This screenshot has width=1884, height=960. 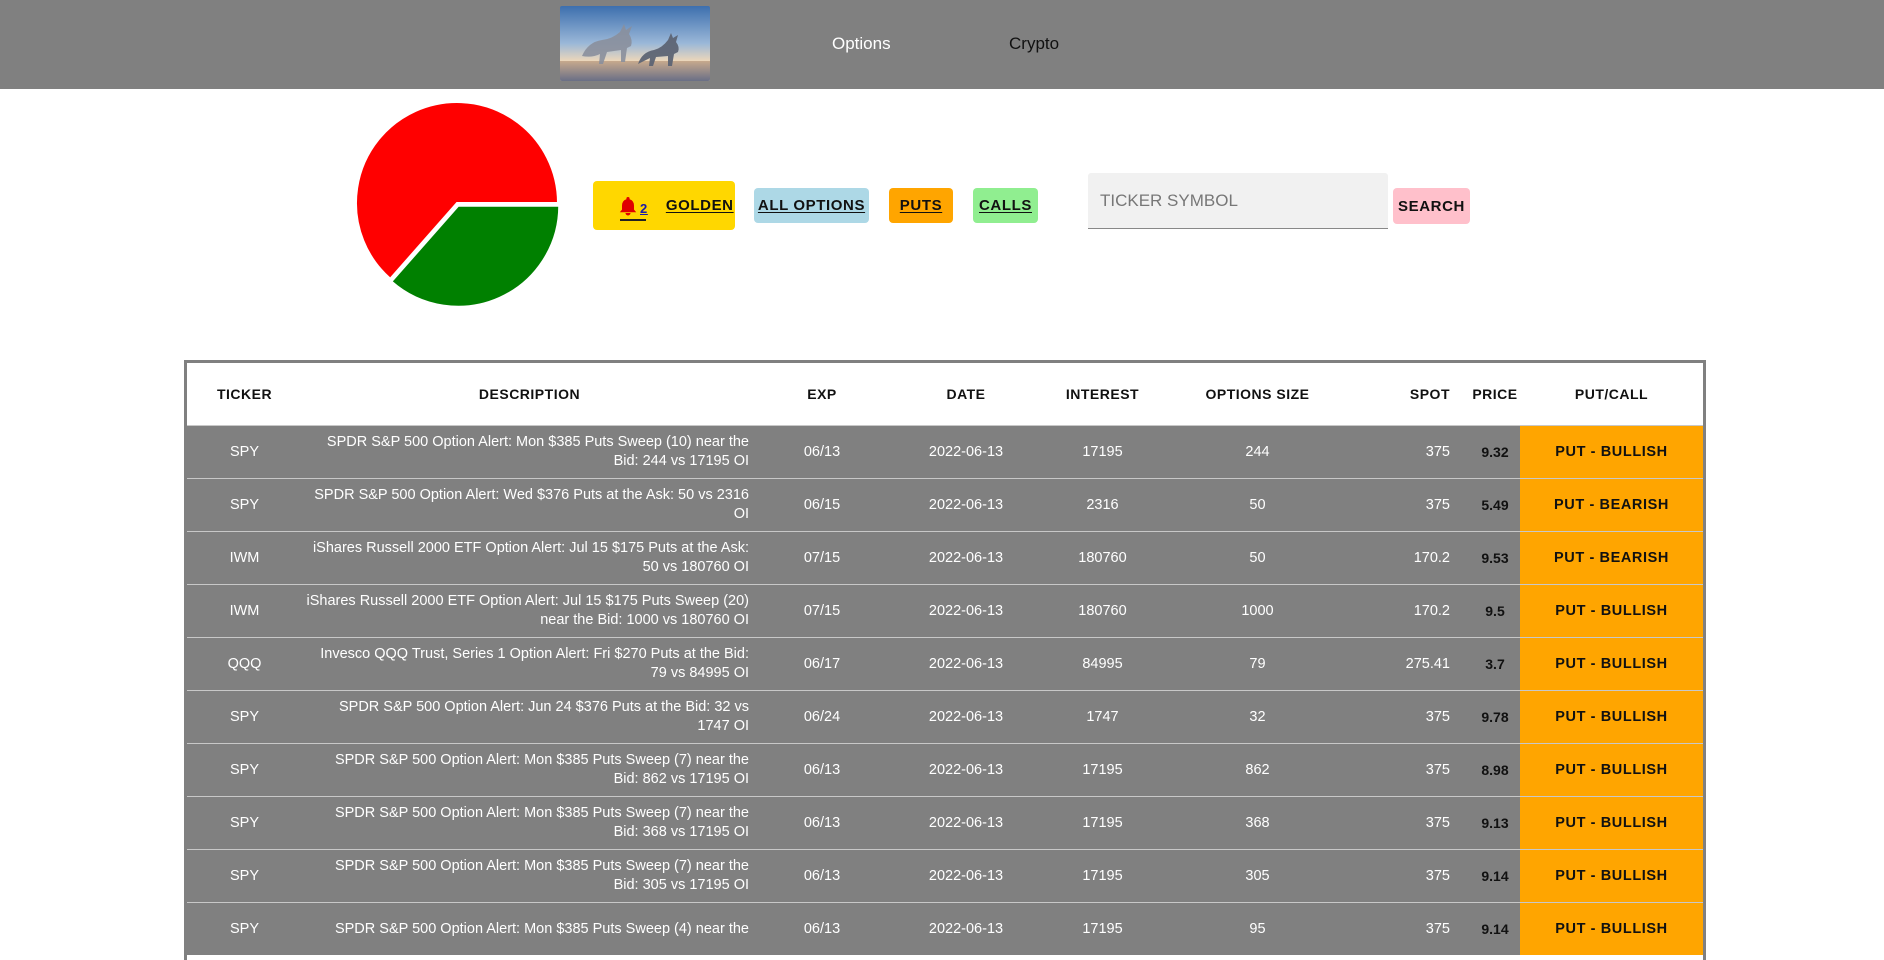 What do you see at coordinates (1495, 876) in the screenshot?
I see `cell-price: 9.14` at bounding box center [1495, 876].